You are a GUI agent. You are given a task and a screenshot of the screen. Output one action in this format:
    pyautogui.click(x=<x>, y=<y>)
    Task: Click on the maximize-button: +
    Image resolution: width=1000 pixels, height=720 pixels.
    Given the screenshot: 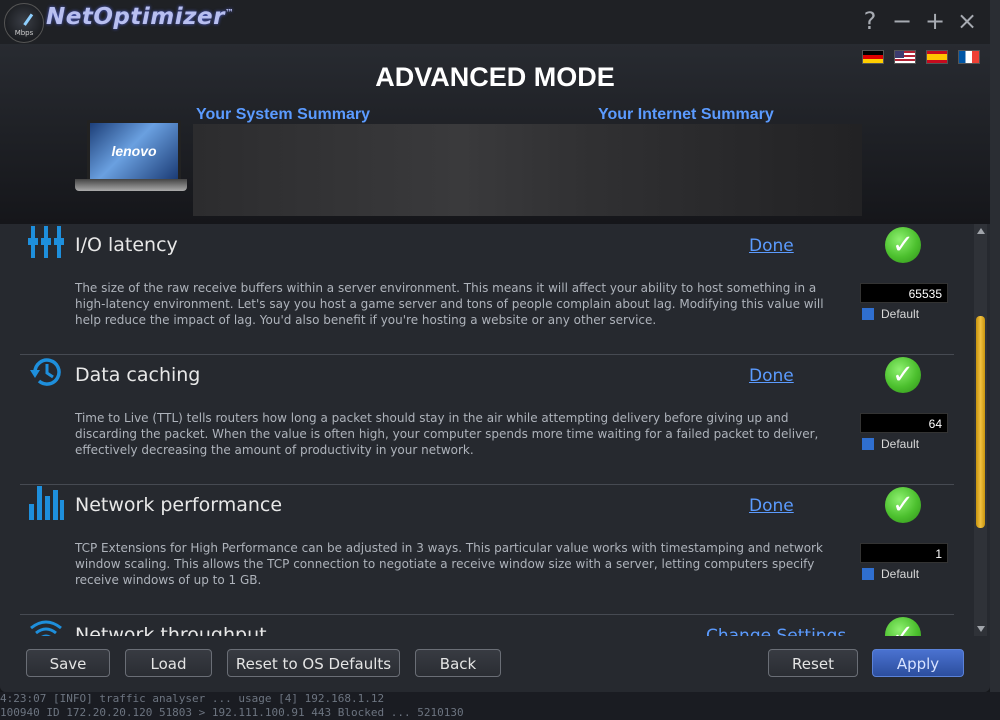 What is the action you would take?
    pyautogui.click(x=935, y=21)
    